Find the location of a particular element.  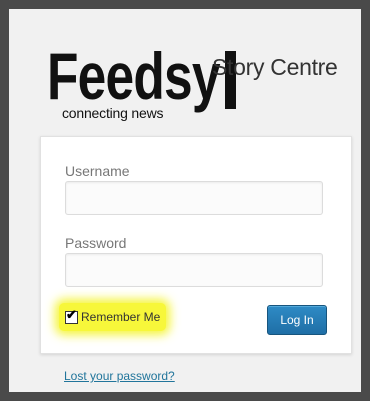

log-in-button: Log In is located at coordinates (297, 320).